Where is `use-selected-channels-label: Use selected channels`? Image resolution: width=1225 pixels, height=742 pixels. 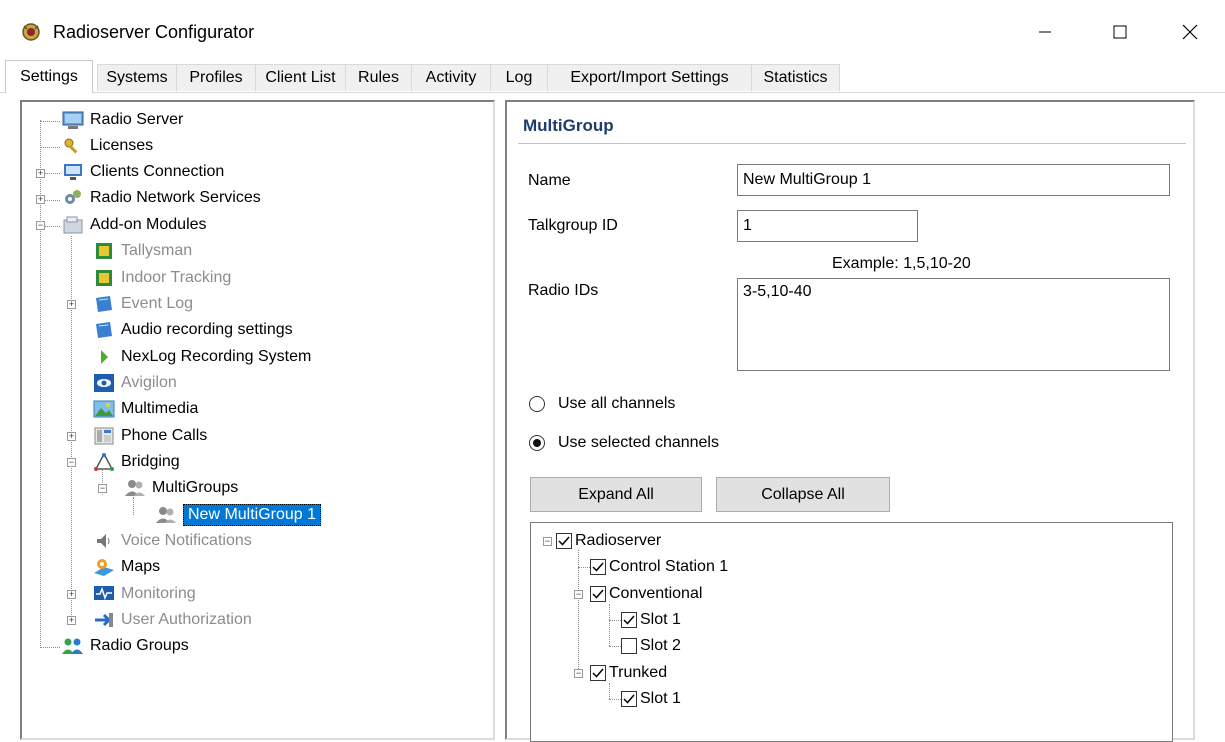
use-selected-channels-label: Use selected channels is located at coordinates (638, 442).